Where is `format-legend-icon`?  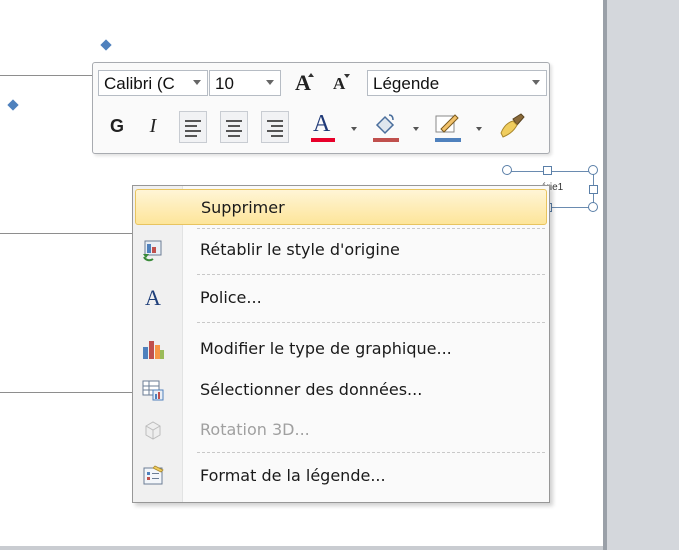 format-legend-icon is located at coordinates (153, 475).